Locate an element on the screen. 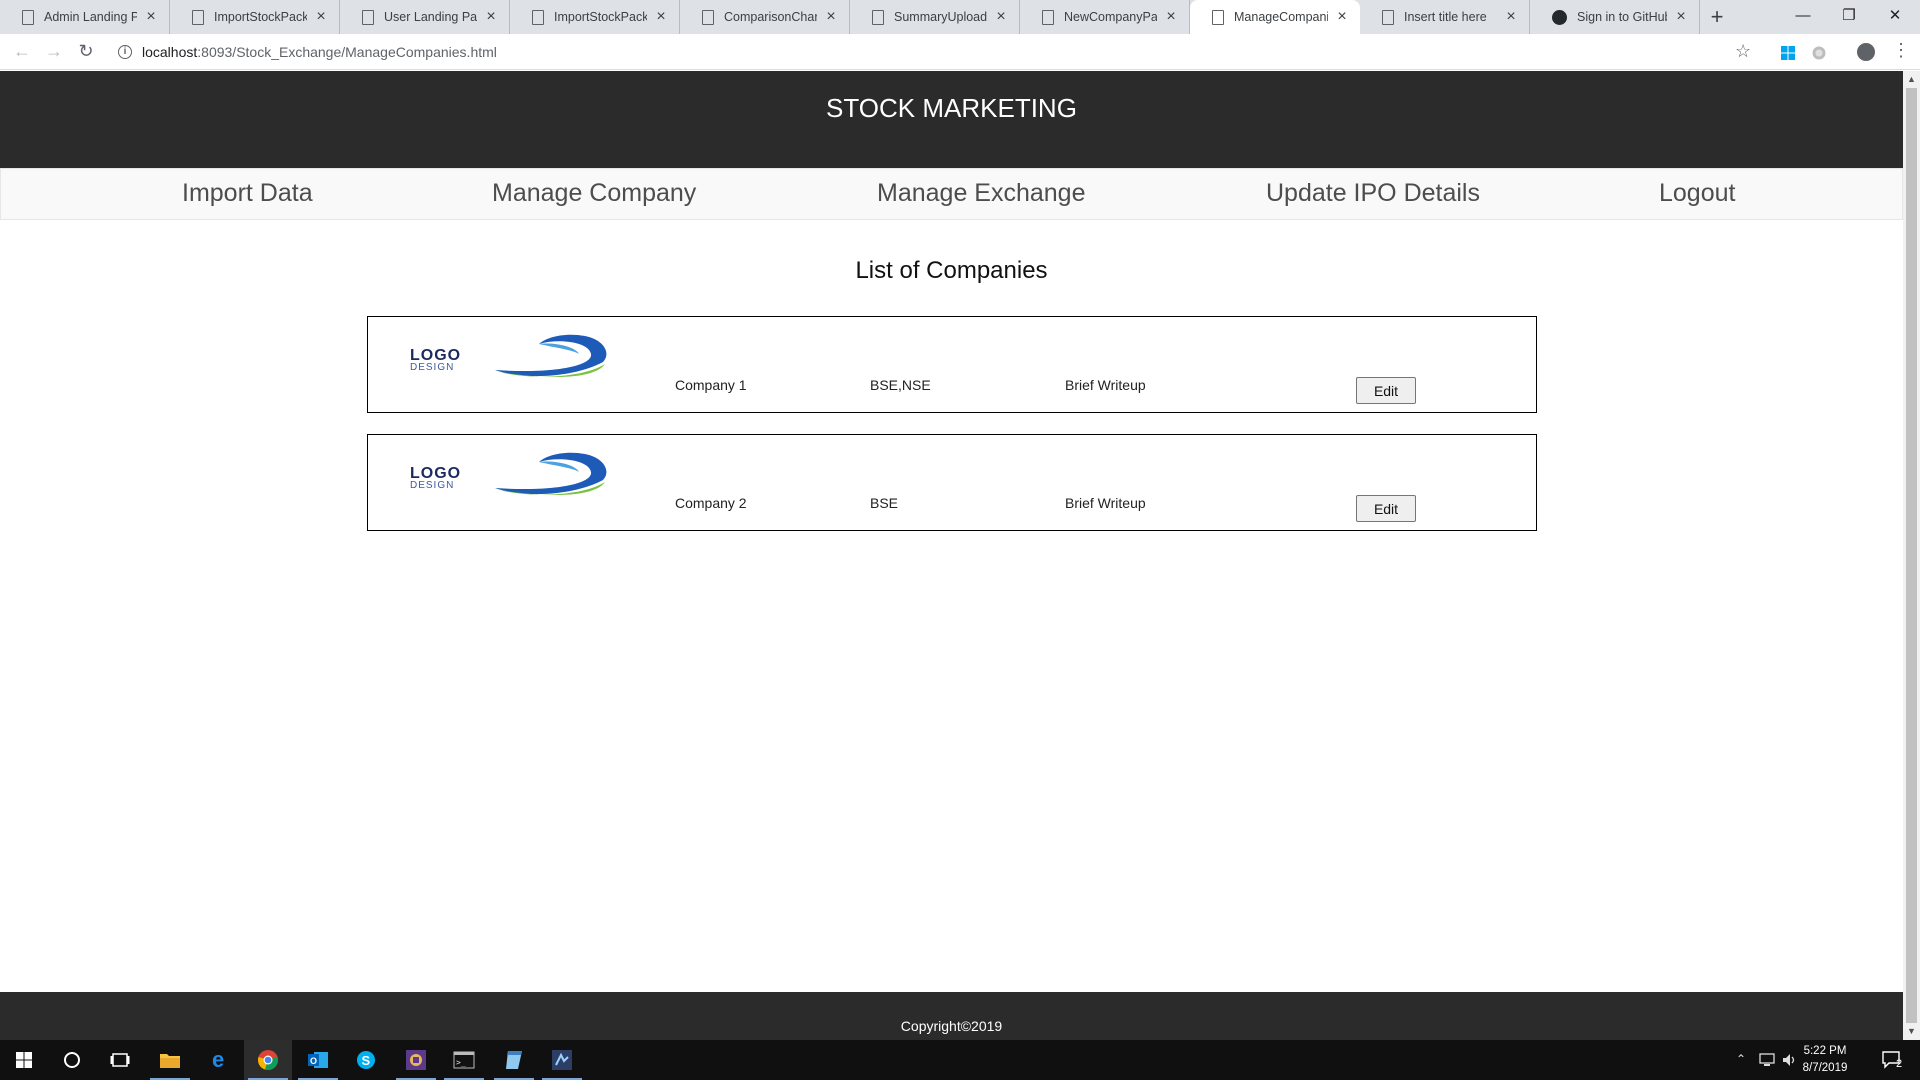  reload-icon: ↻ is located at coordinates (86, 52).